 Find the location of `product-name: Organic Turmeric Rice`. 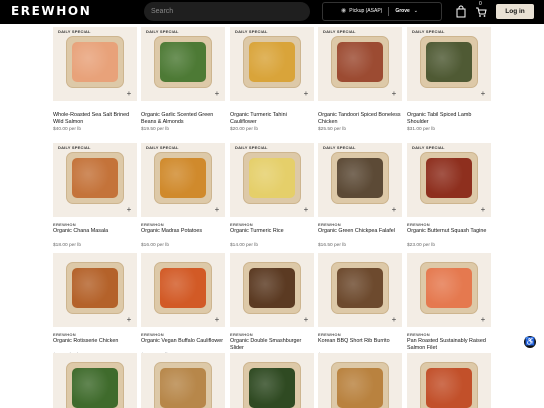

product-name: Organic Turmeric Rice is located at coordinates (272, 231).